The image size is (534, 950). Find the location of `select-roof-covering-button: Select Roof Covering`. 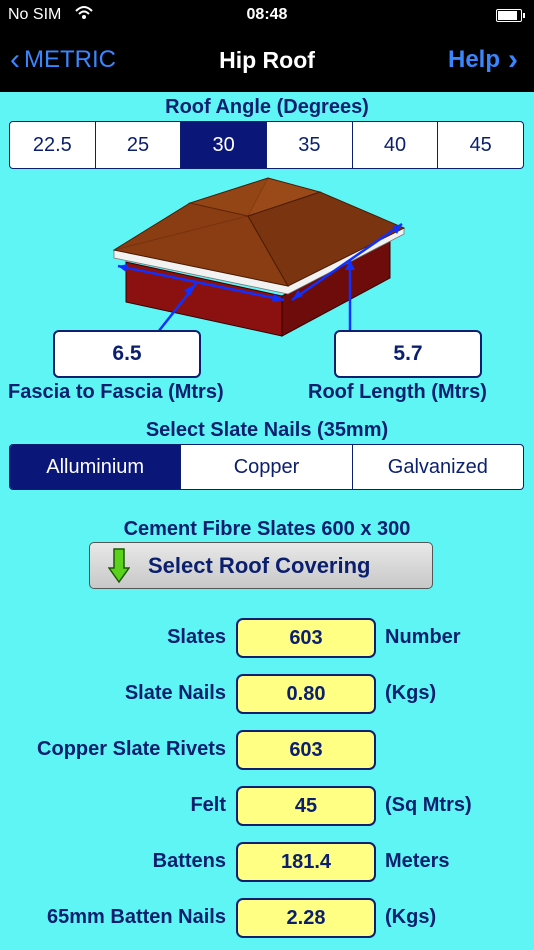

select-roof-covering-button: Select Roof Covering is located at coordinates (261, 565).